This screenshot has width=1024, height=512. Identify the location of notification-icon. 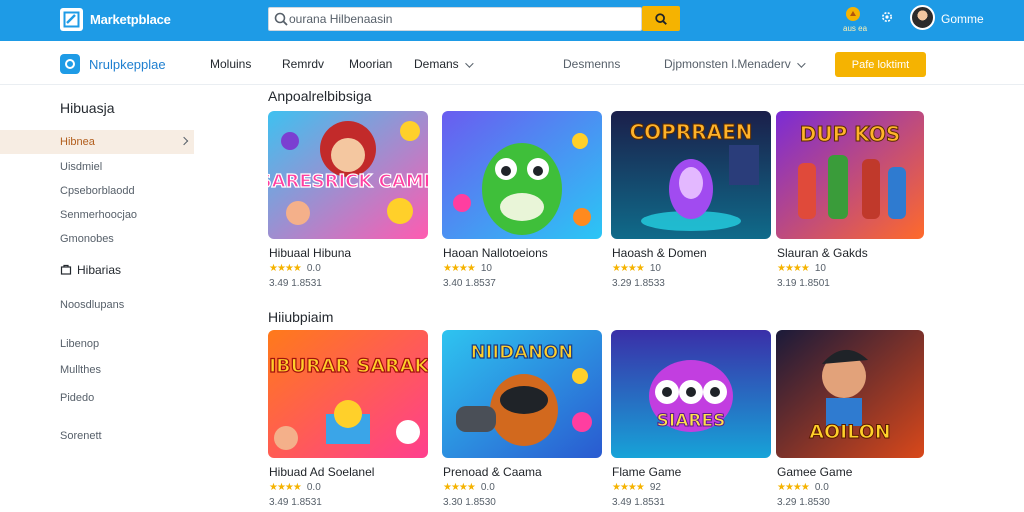
(853, 14).